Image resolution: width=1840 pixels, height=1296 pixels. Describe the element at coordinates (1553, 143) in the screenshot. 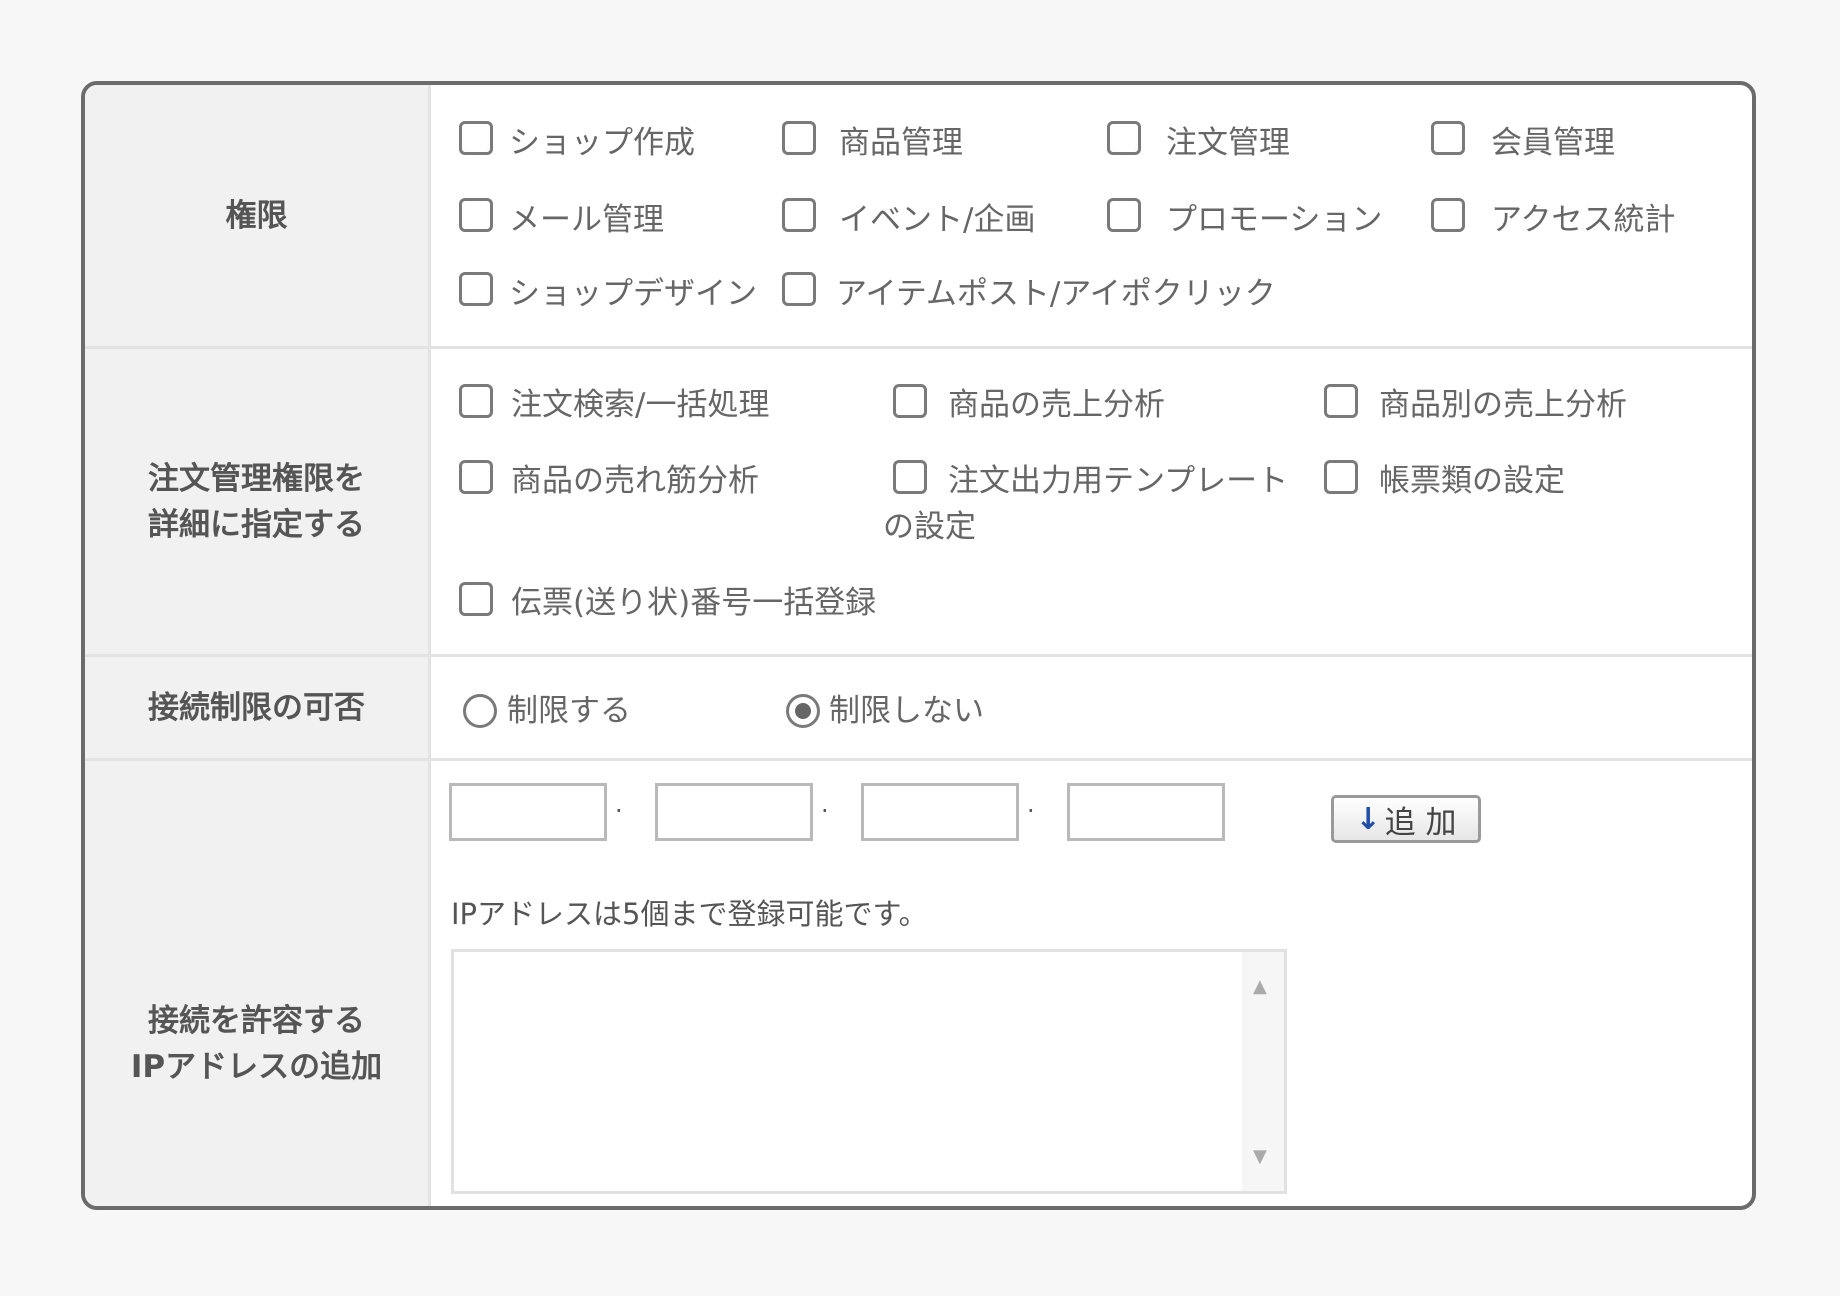

I see `checkbox-label: 会員管理` at that location.